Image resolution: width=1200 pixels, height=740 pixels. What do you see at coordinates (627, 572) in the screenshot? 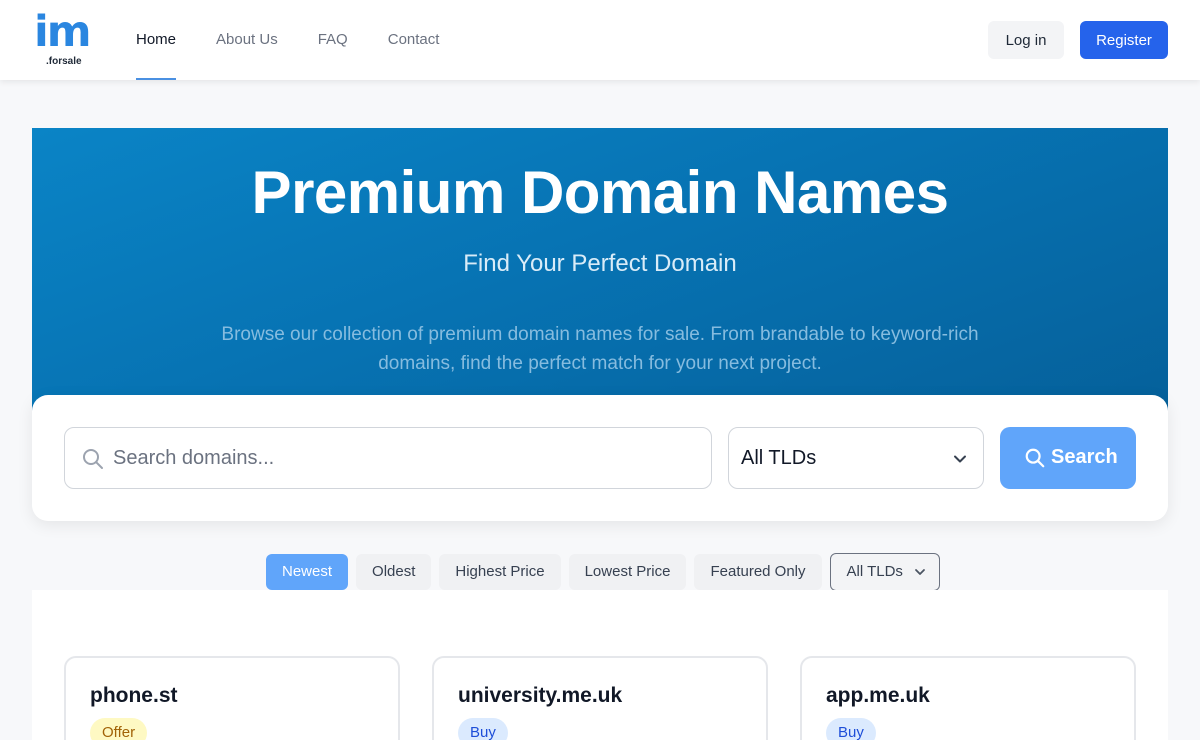
I see `filter-lowest-price: Lowest Price` at bounding box center [627, 572].